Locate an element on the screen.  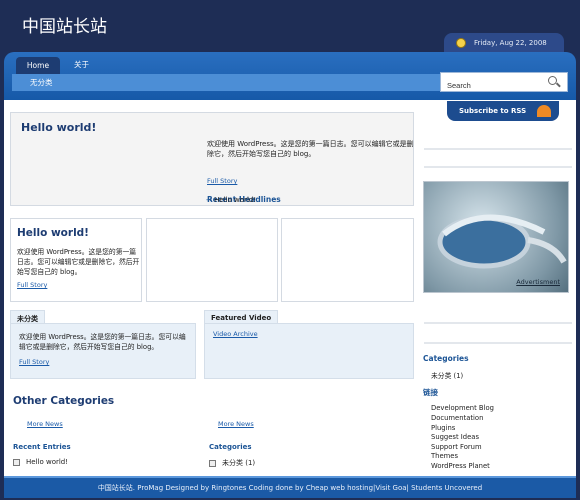
featured-title: Hello world! is located at coordinates (58, 127).